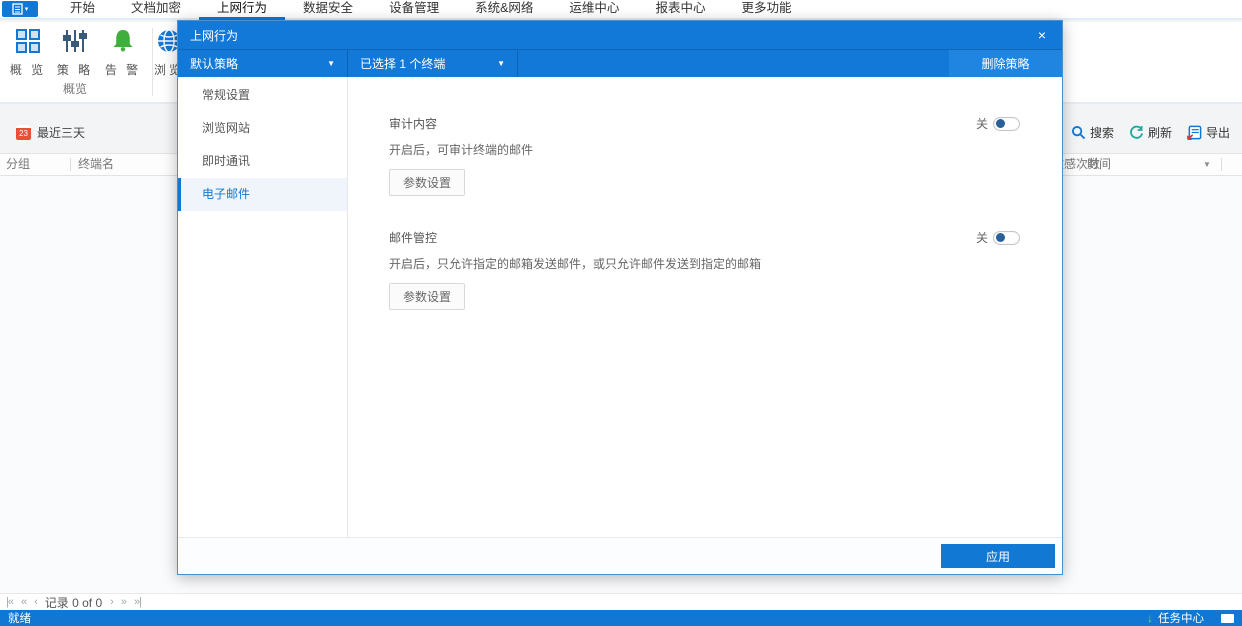  I want to click on section-description: 开启后，可审计终端的邮件, so click(461, 150).